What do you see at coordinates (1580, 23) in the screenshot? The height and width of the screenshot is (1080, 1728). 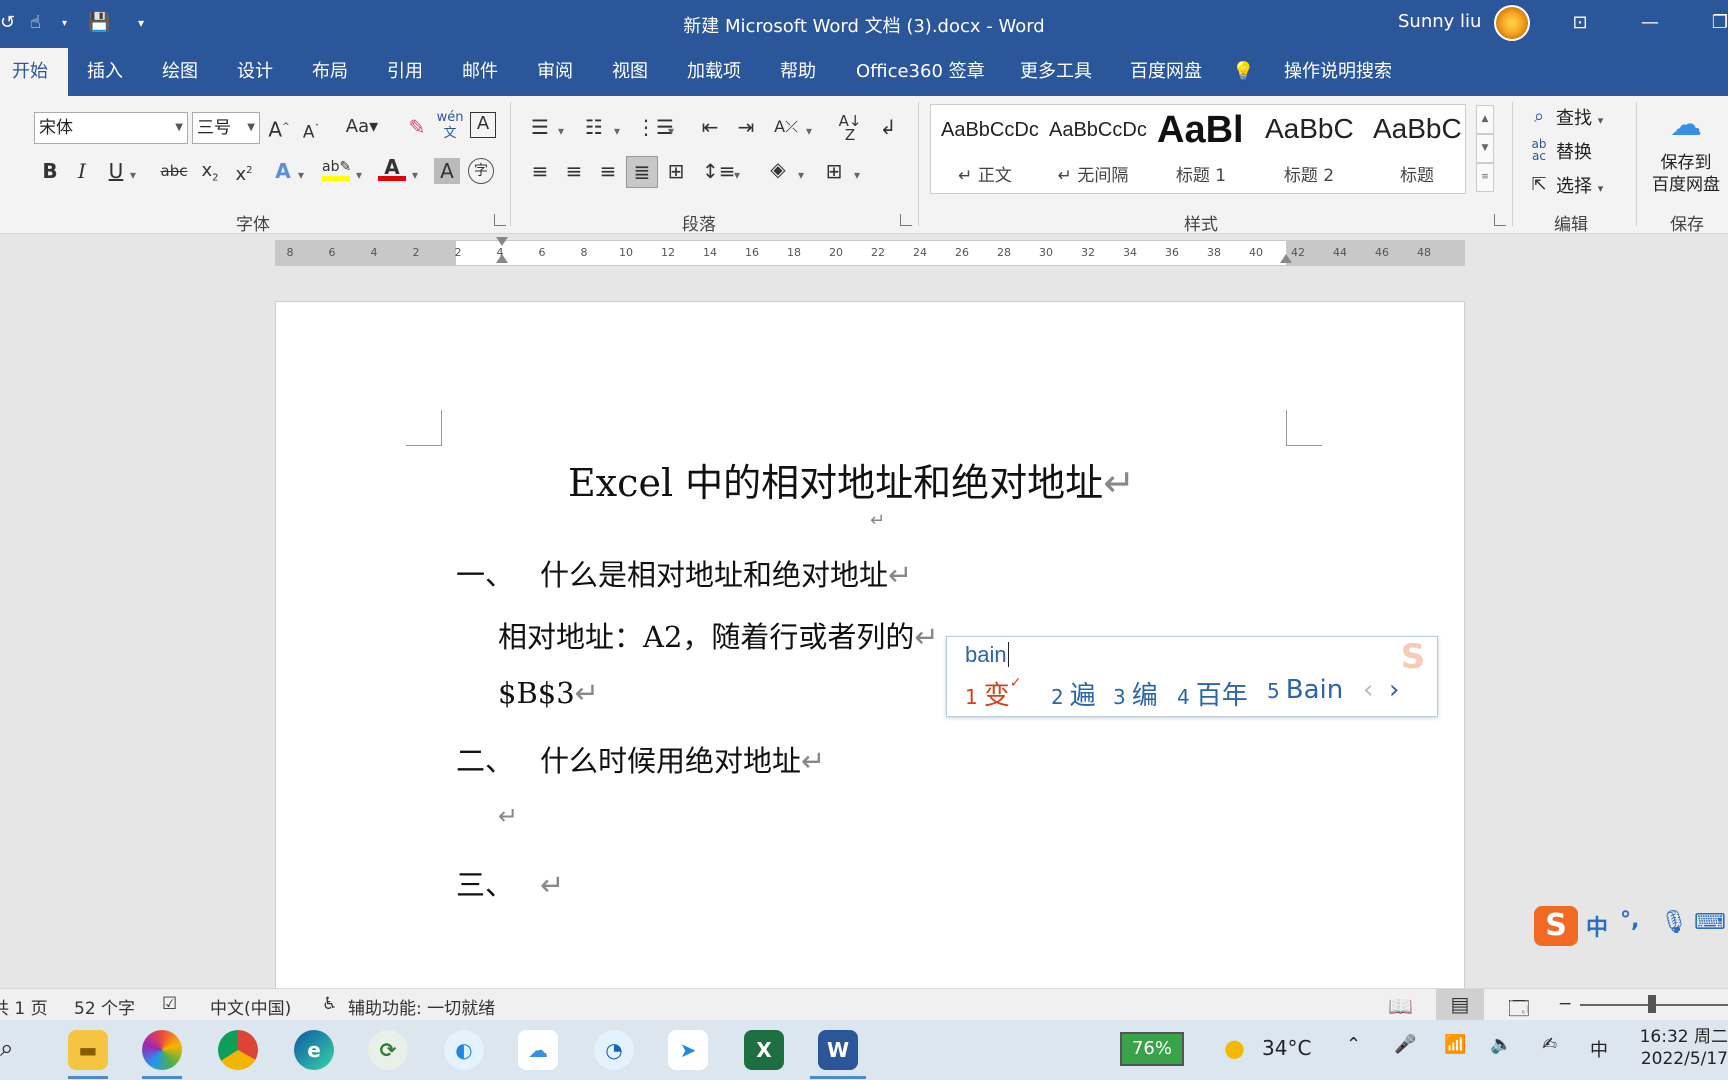 I see `ribbon-display-options-icon: ⊡` at bounding box center [1580, 23].